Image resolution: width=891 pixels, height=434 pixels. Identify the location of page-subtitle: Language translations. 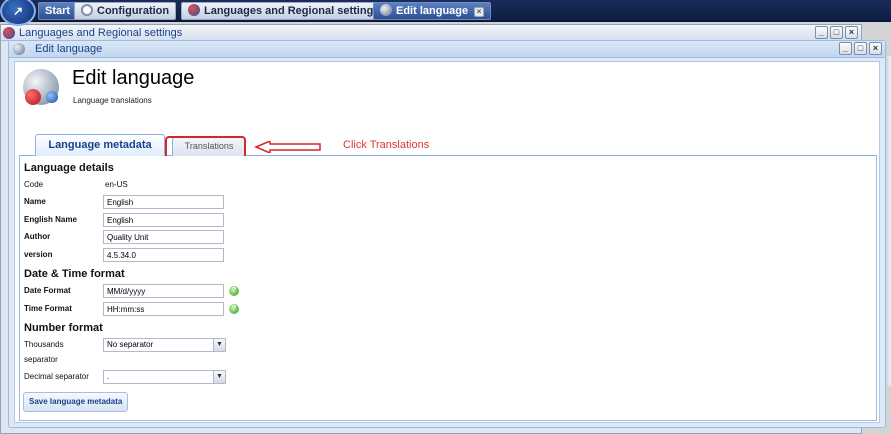
(112, 100).